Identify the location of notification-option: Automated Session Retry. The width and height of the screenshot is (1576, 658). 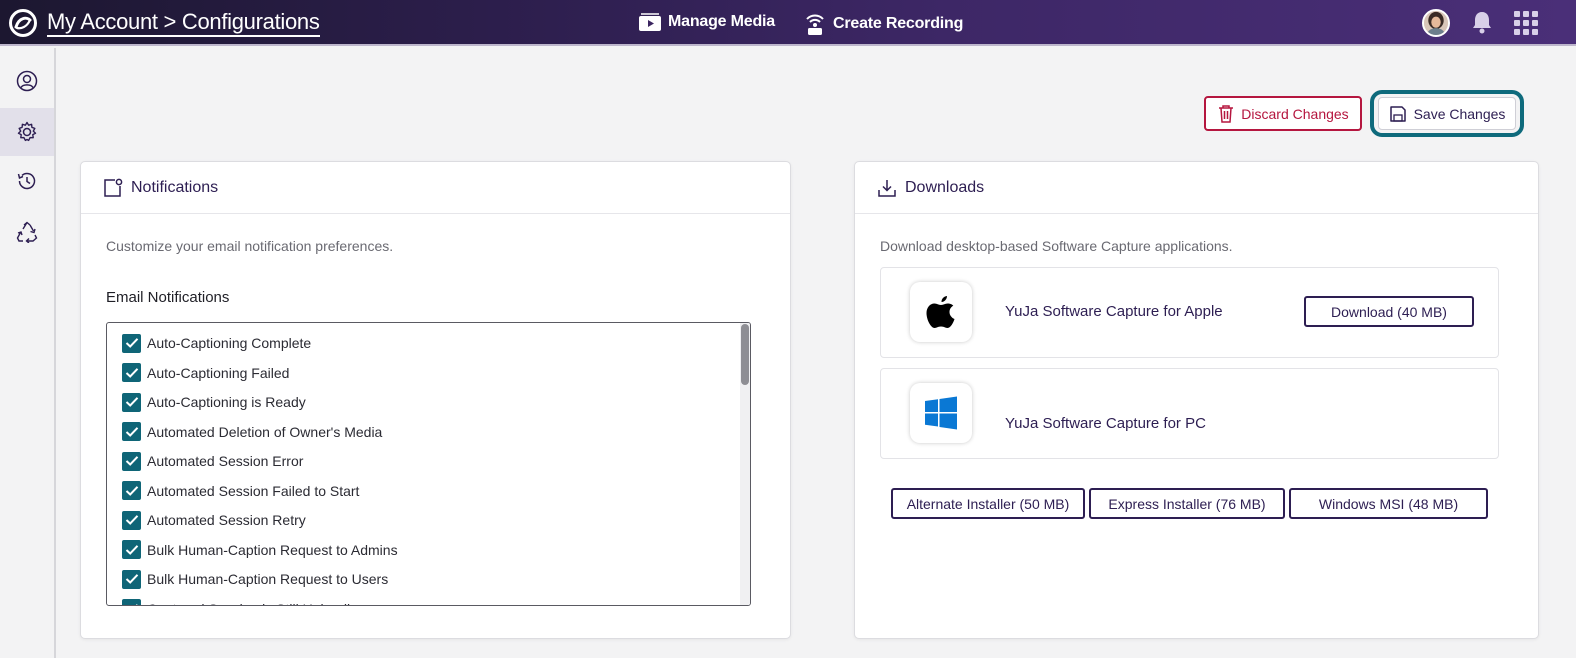
(214, 520).